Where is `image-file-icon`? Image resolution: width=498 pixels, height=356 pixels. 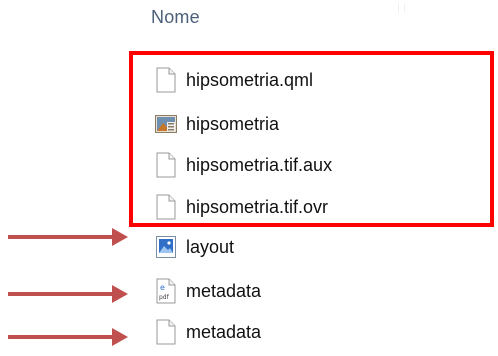
image-file-icon is located at coordinates (166, 247).